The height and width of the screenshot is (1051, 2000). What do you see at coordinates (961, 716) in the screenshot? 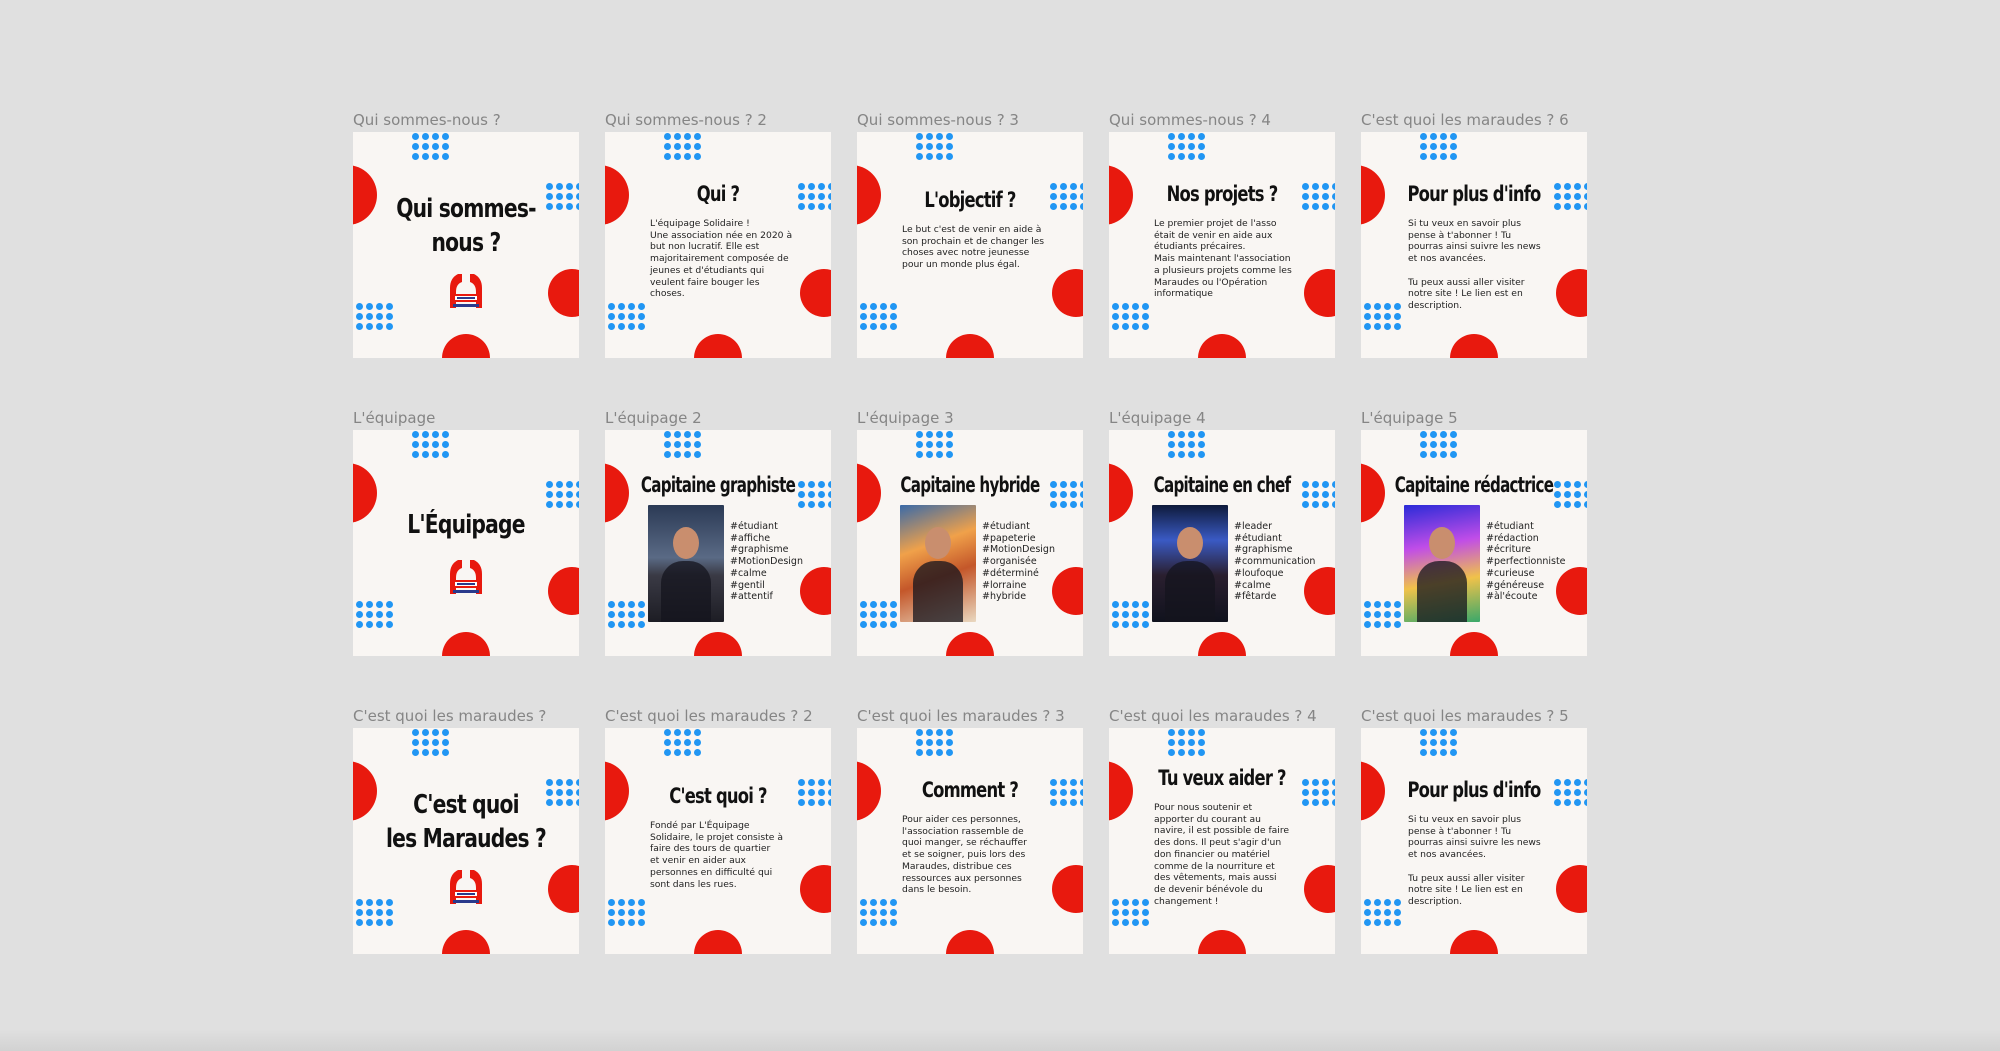
I see `frame-label: C'est quoi les maraudes ? 3` at bounding box center [961, 716].